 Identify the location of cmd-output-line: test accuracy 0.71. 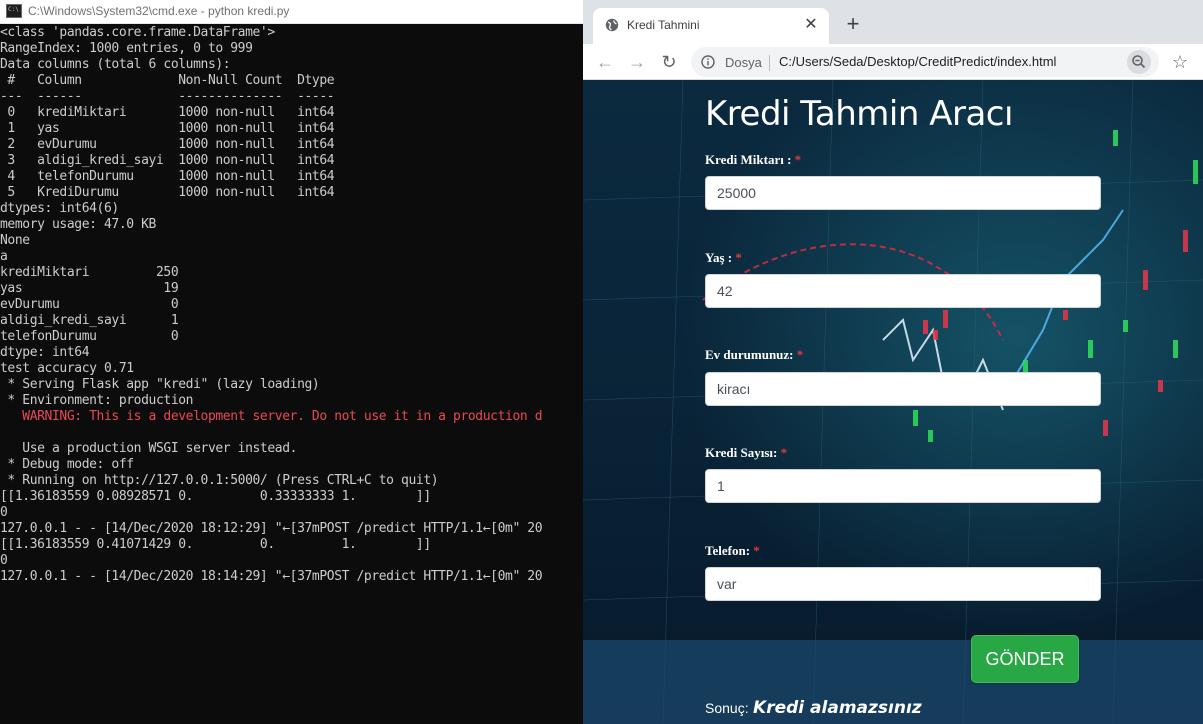
(67, 368).